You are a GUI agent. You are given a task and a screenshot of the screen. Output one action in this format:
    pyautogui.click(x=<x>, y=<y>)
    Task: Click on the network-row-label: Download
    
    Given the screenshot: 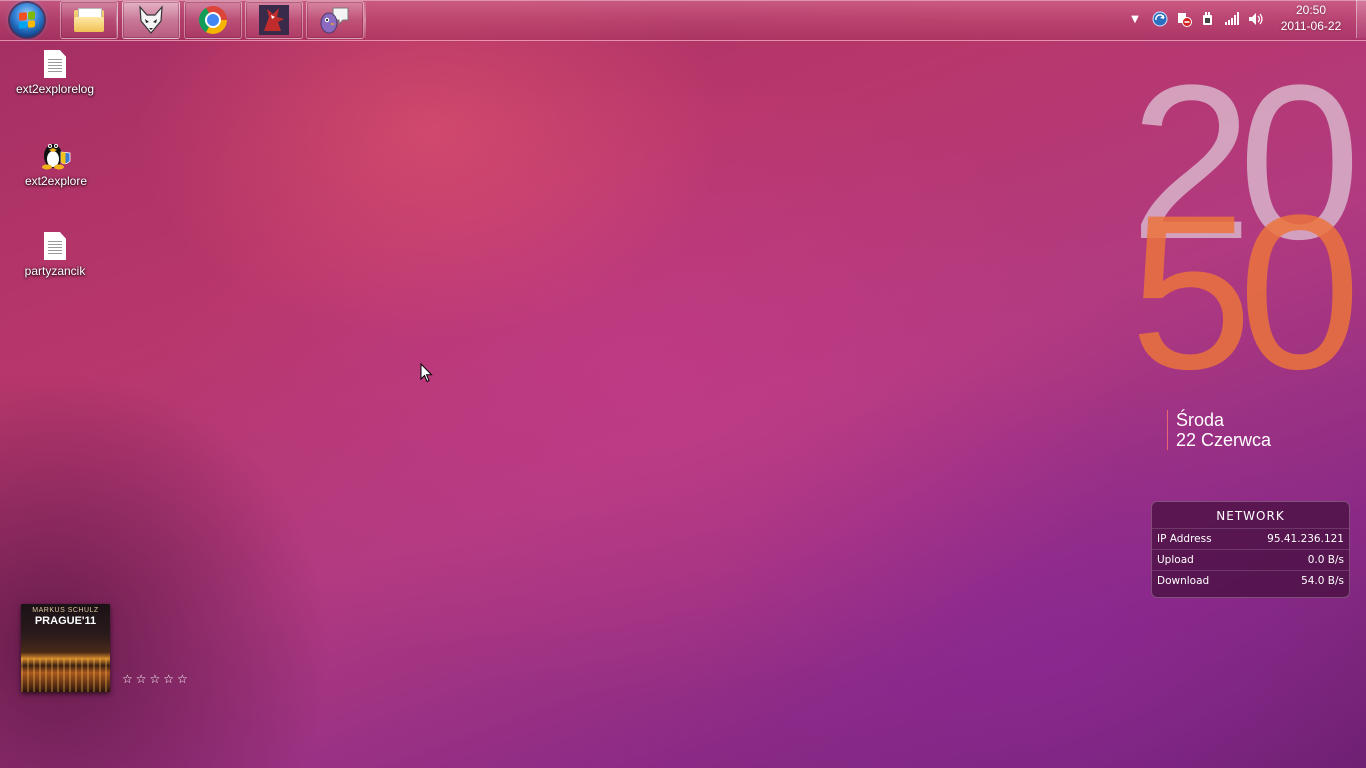 What is the action you would take?
    pyautogui.click(x=1183, y=581)
    